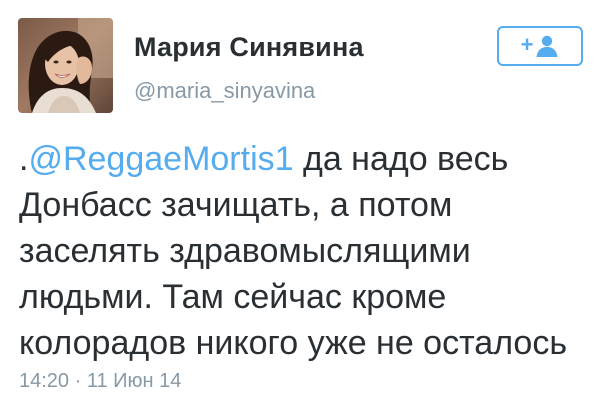 This screenshot has height=419, width=599. I want to click on follow-button: +, so click(540, 46).